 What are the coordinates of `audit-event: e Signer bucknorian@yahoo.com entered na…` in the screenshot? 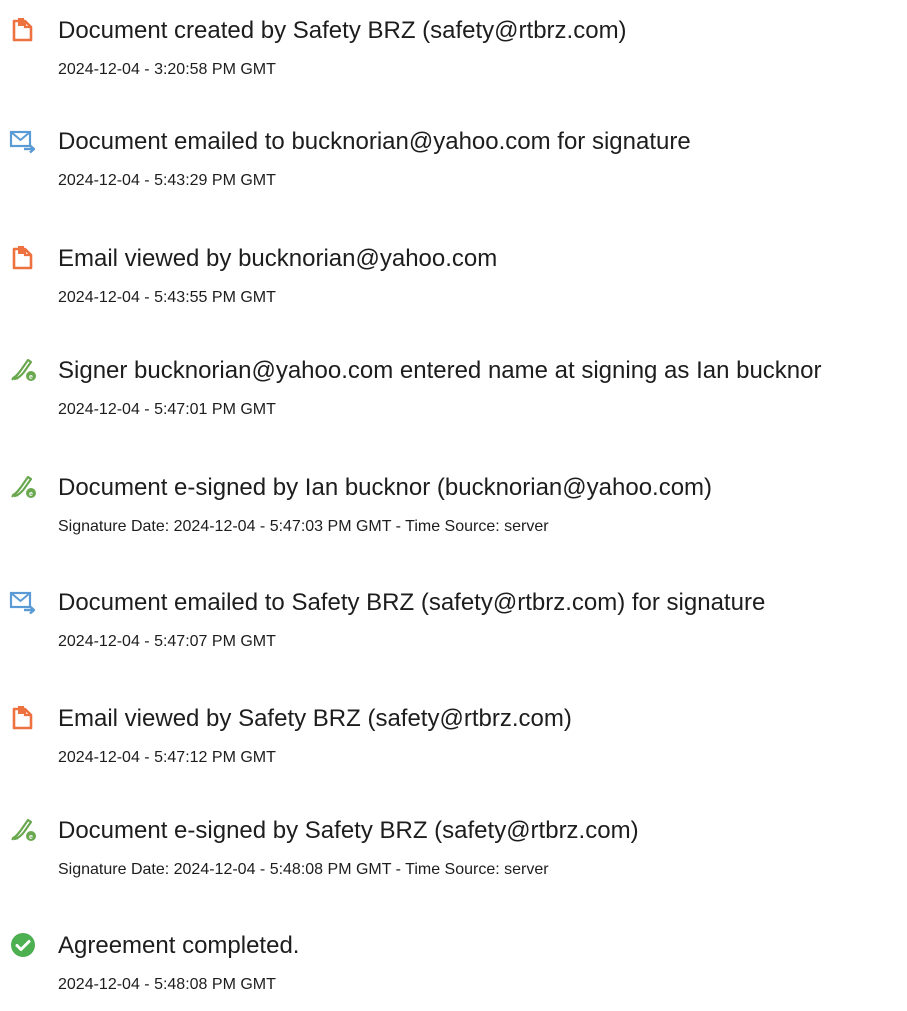 It's located at (453, 396).